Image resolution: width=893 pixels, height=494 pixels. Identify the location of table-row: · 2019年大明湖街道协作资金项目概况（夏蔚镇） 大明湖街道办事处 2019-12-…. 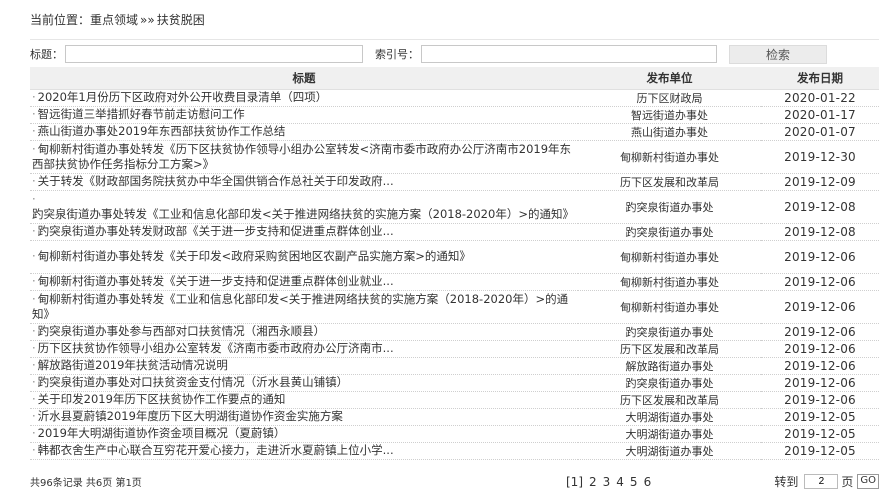
(454, 434).